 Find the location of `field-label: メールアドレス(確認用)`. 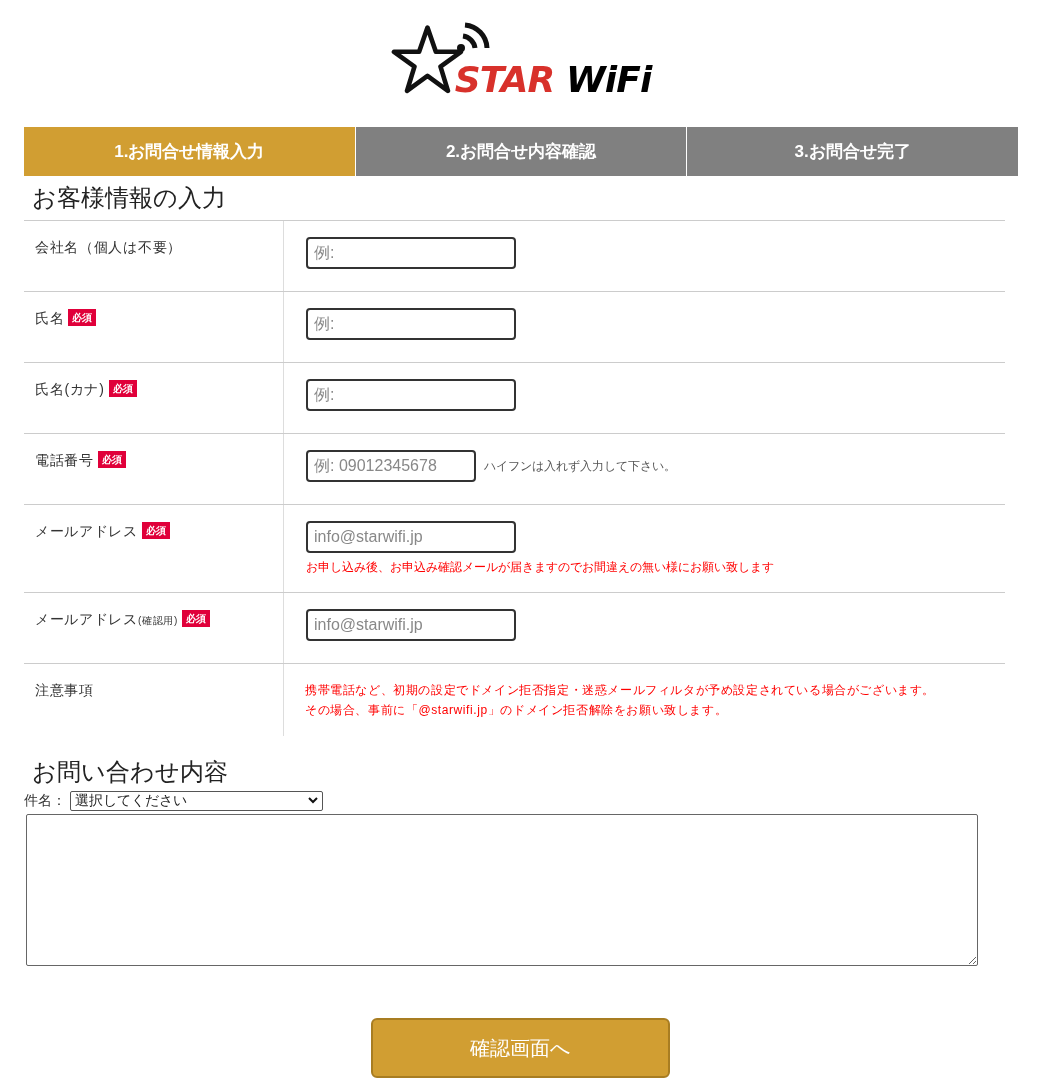

field-label: メールアドレス(確認用) is located at coordinates (107, 619).